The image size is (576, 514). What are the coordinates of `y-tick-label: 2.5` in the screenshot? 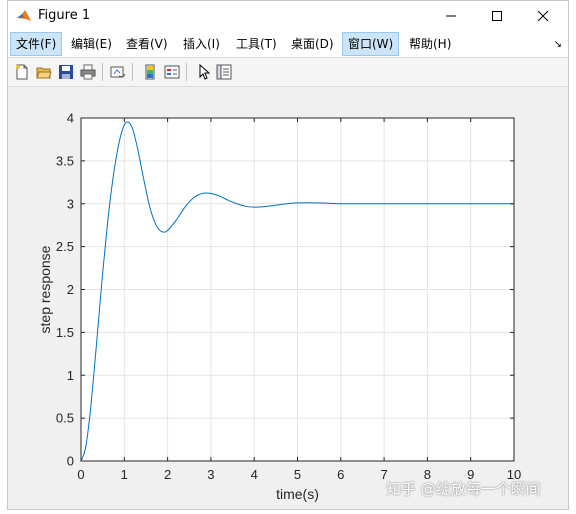 It's located at (65, 246).